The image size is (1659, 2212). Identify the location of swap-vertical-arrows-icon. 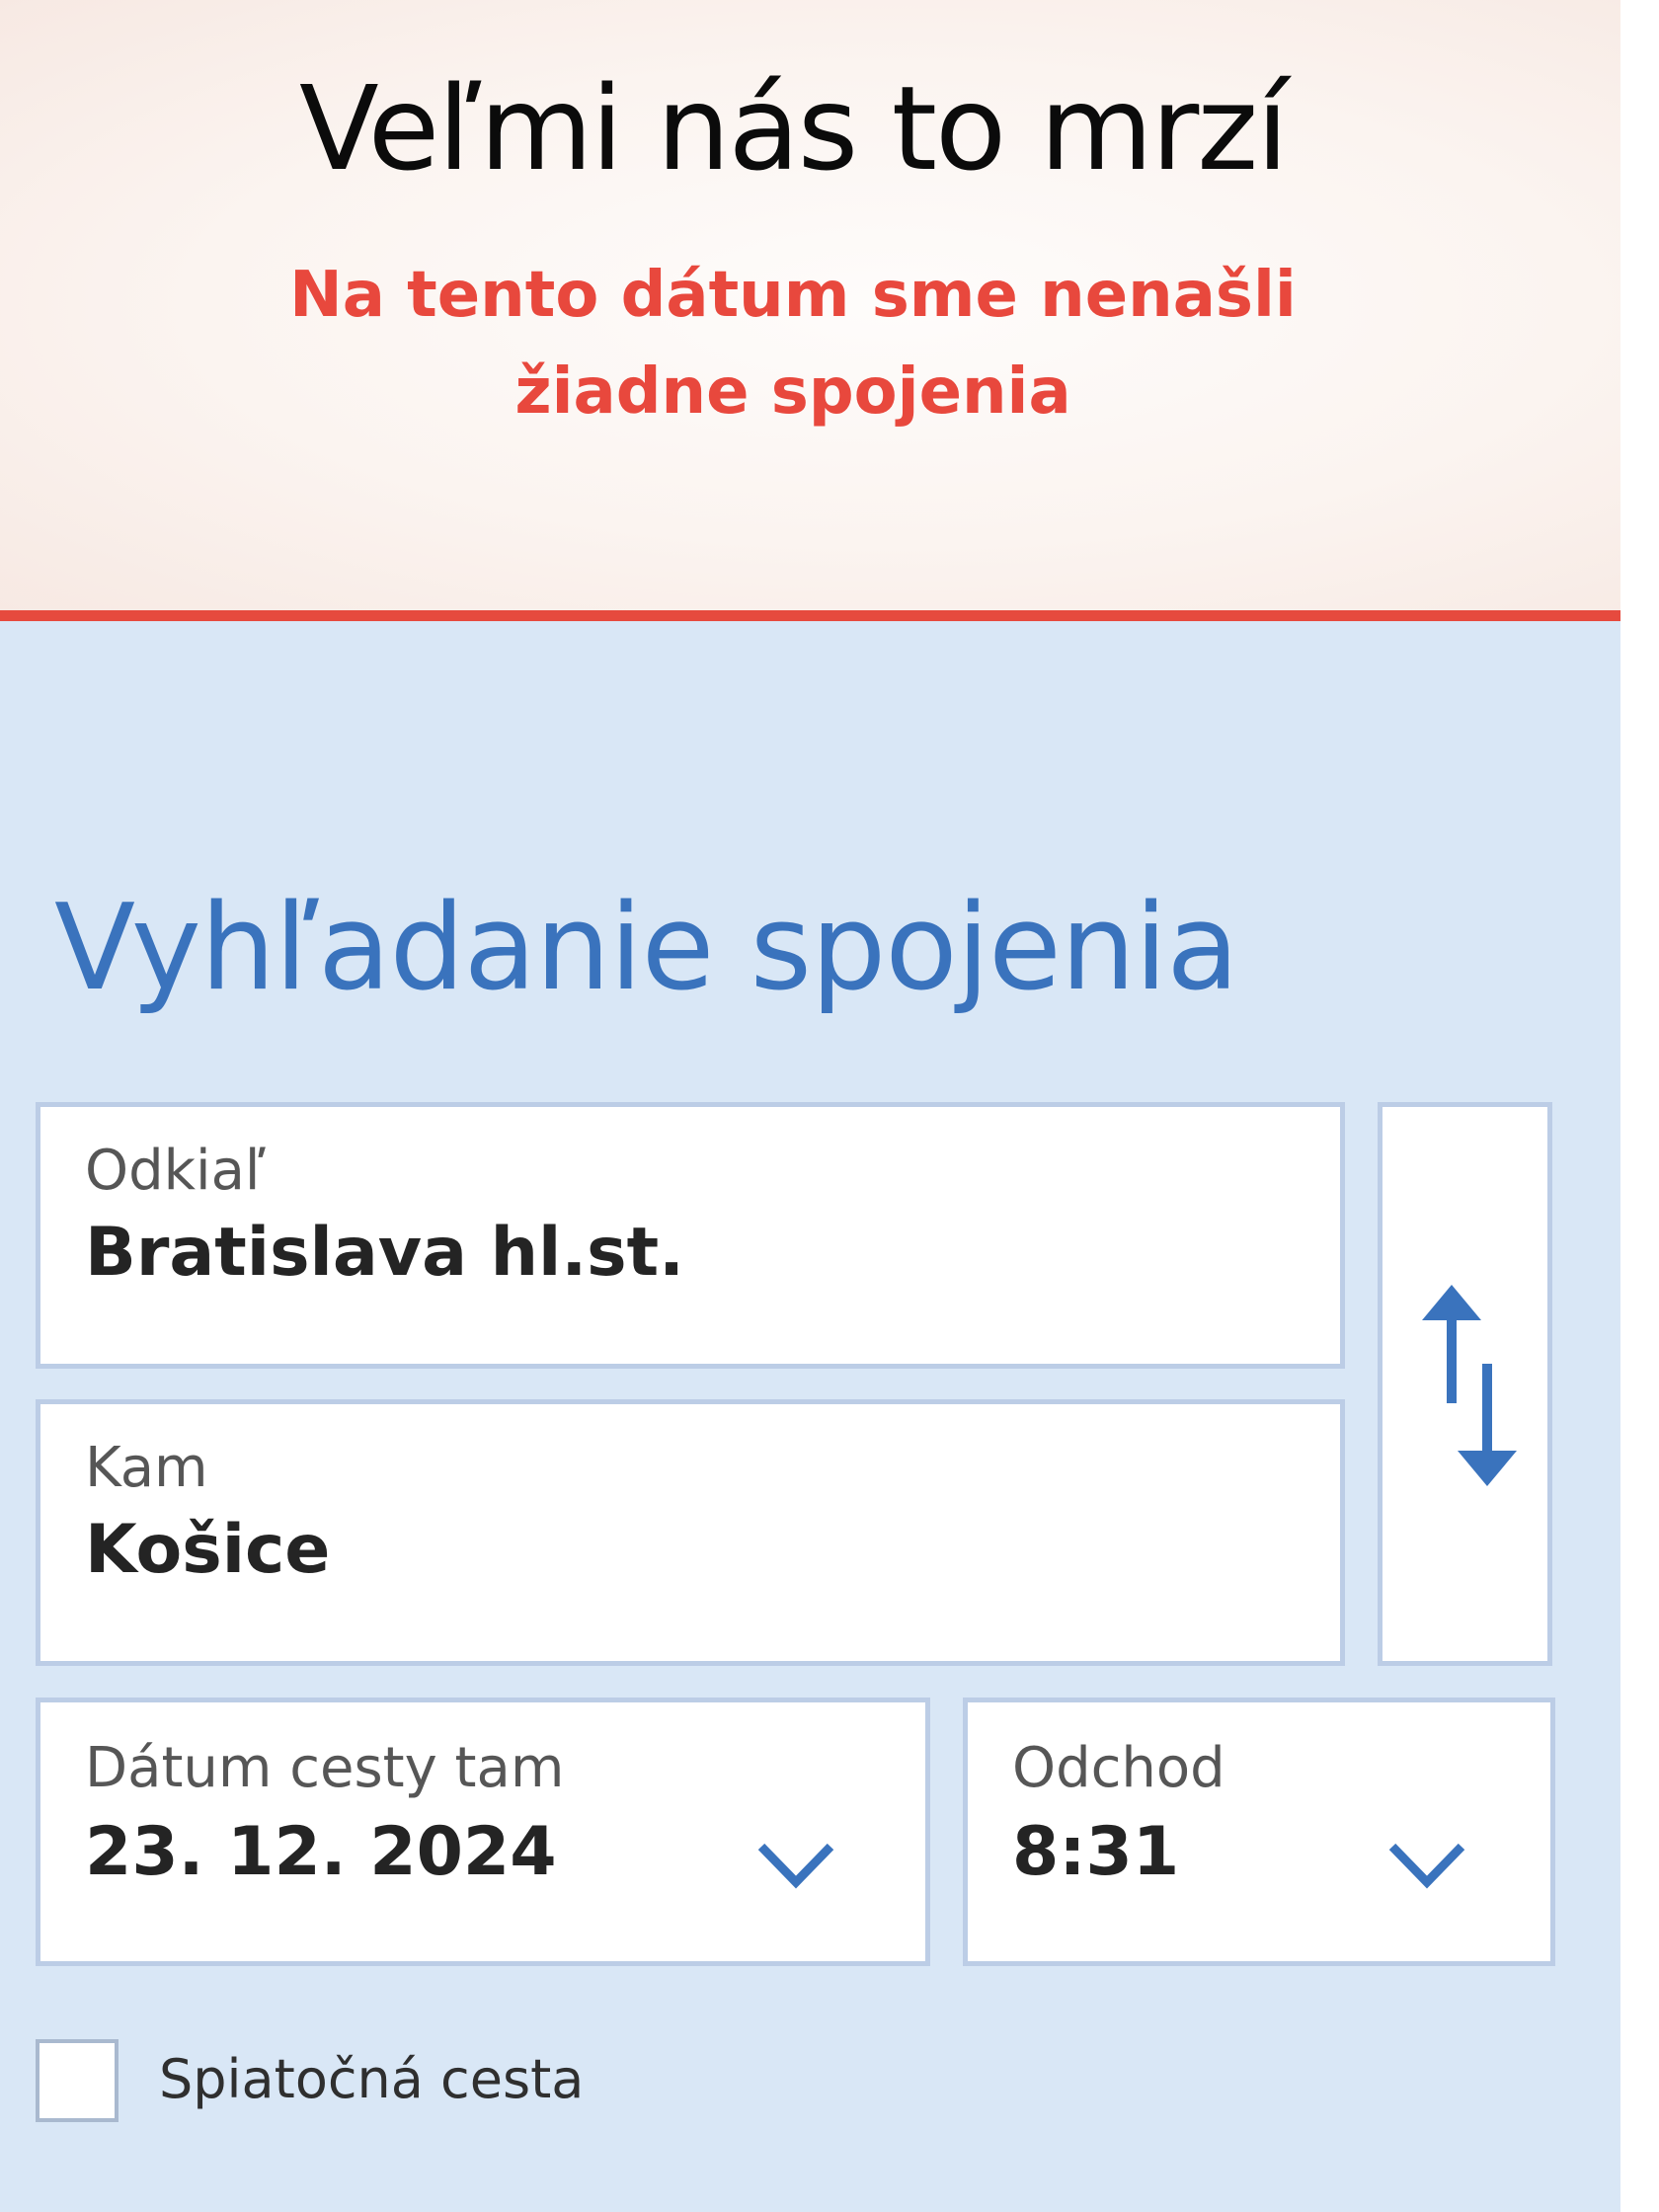
(1469, 1386).